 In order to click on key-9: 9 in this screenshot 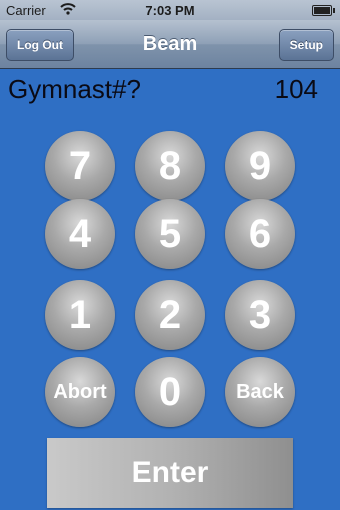, I will do `click(260, 166)`.